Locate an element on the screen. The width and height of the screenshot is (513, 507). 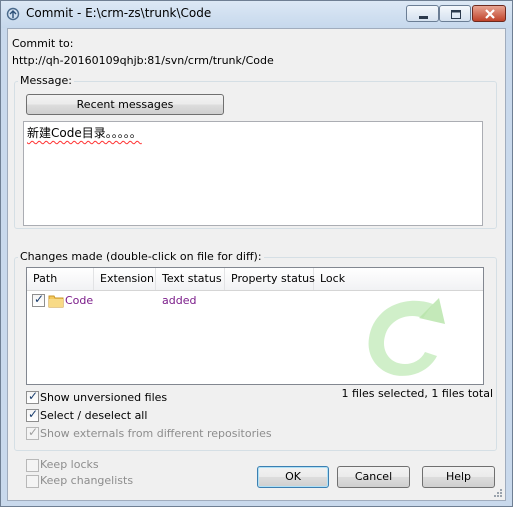
ok-button: OK is located at coordinates (293, 477).